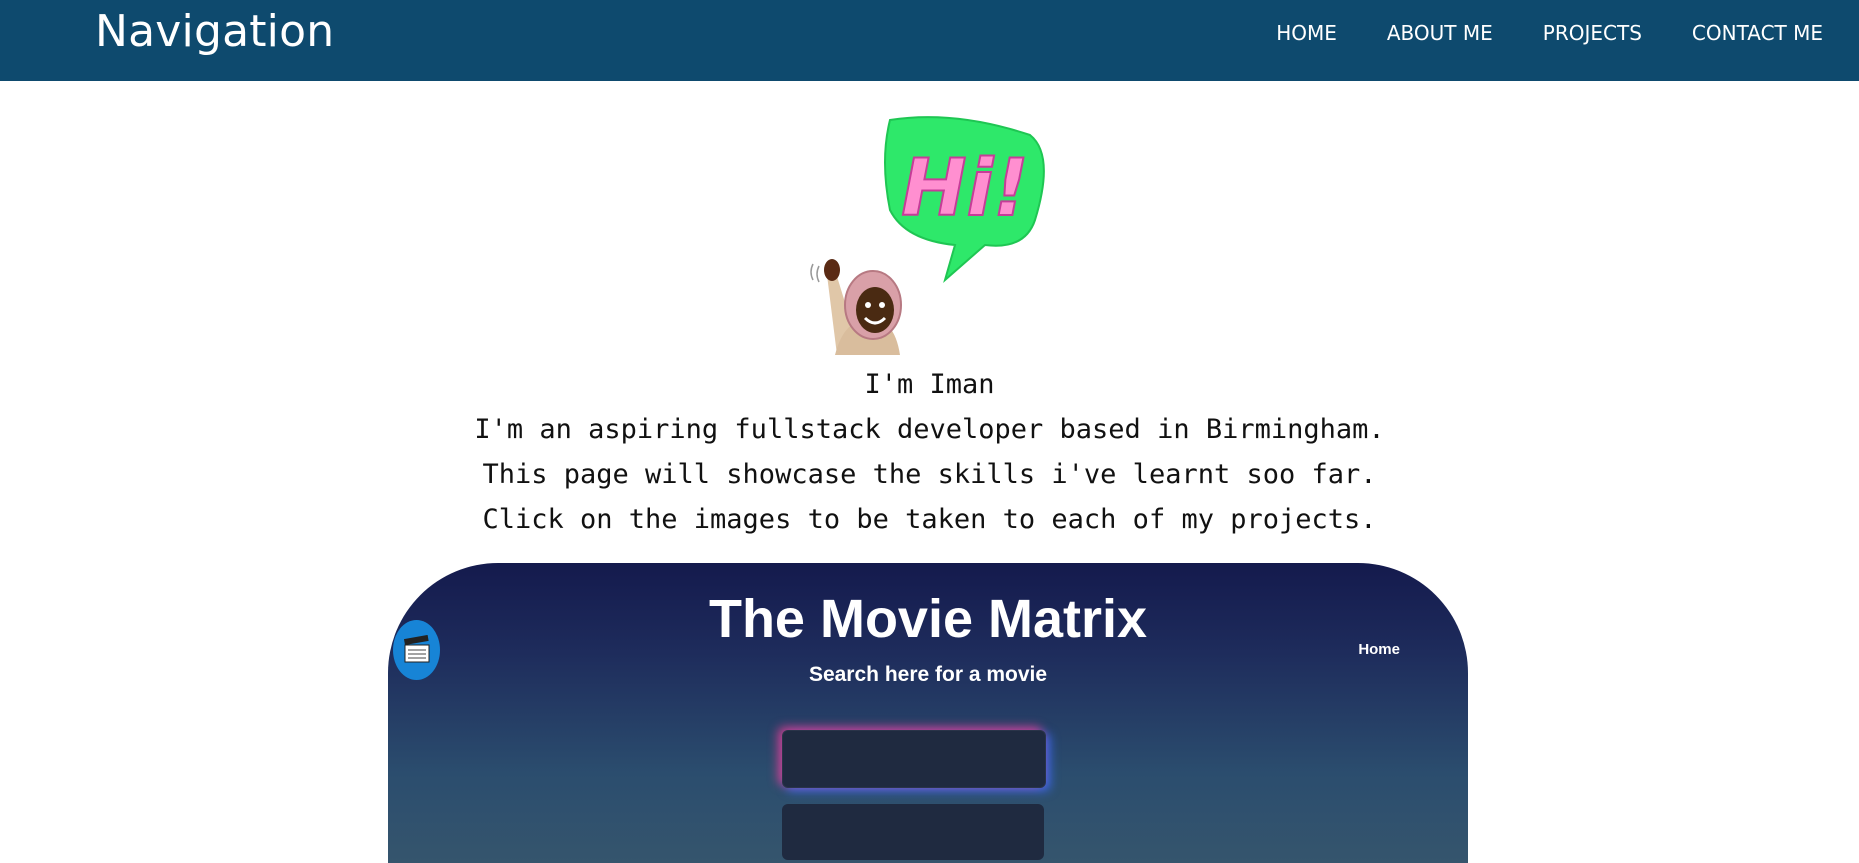 This screenshot has height=863, width=1859. I want to click on nav-brand: Navigation, so click(214, 31).